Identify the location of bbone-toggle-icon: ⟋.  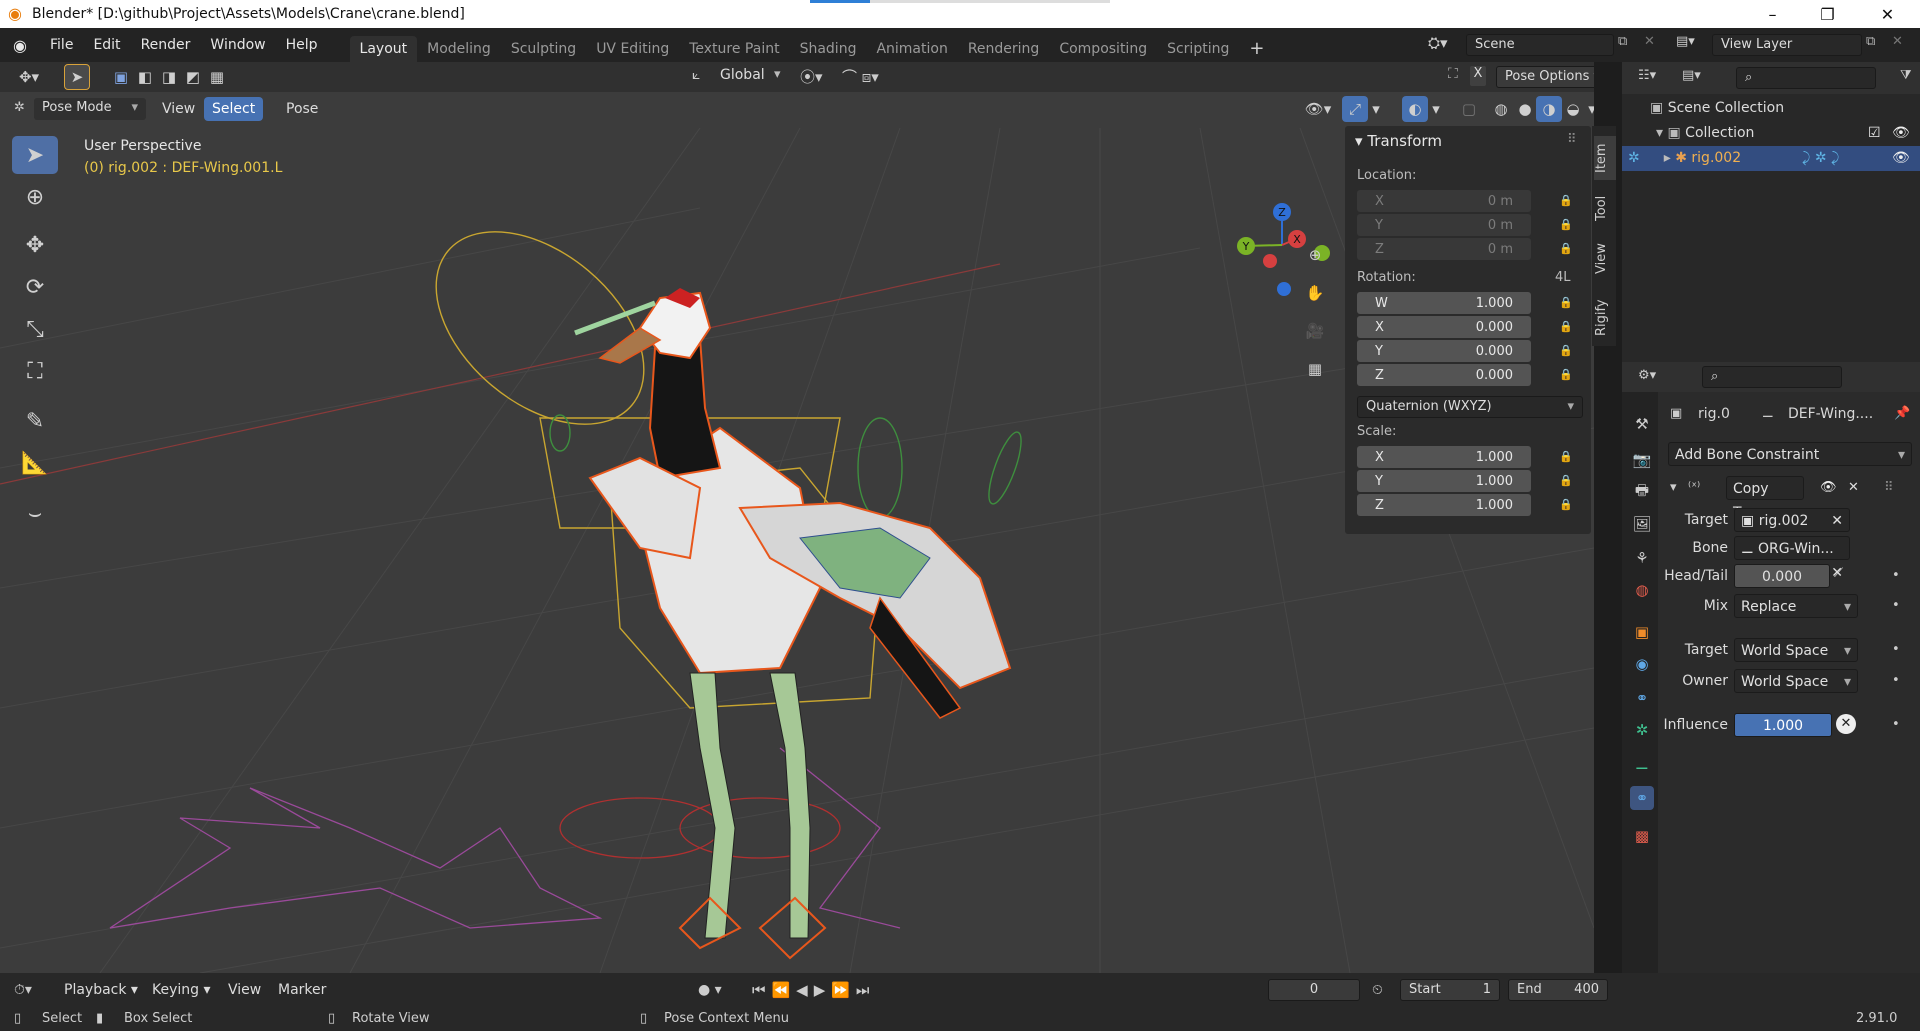
(1838, 573).